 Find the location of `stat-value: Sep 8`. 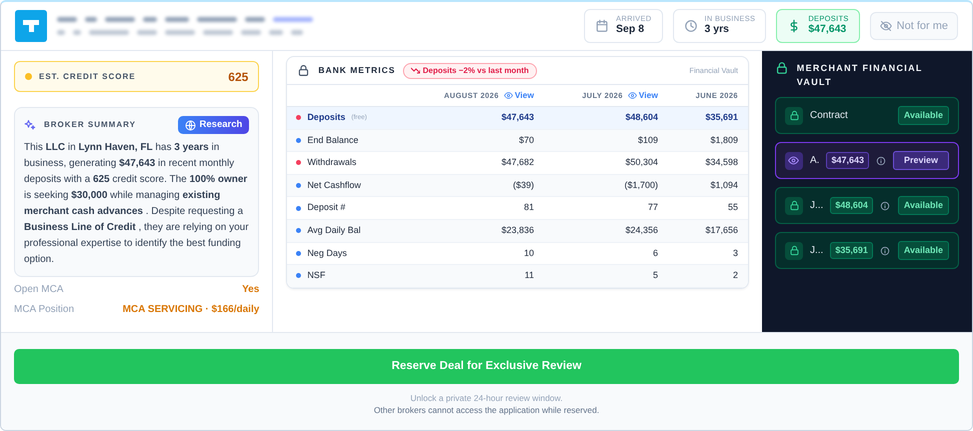

stat-value: Sep 8 is located at coordinates (631, 29).